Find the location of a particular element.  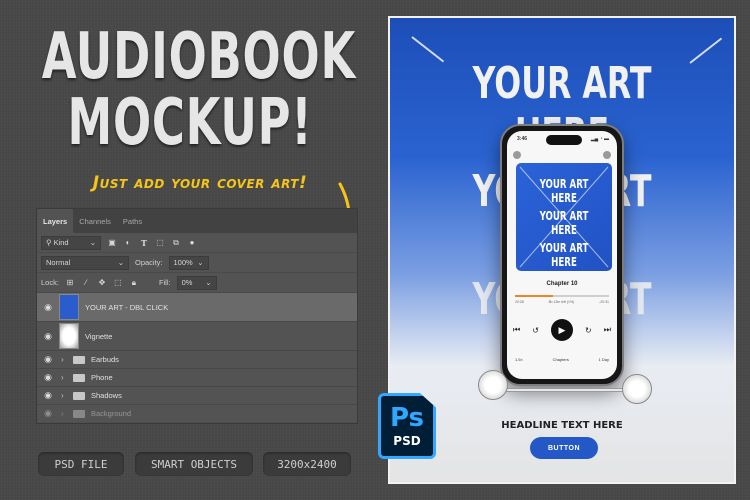

layer-vignette: ◉ Vignette is located at coordinates (197, 336).